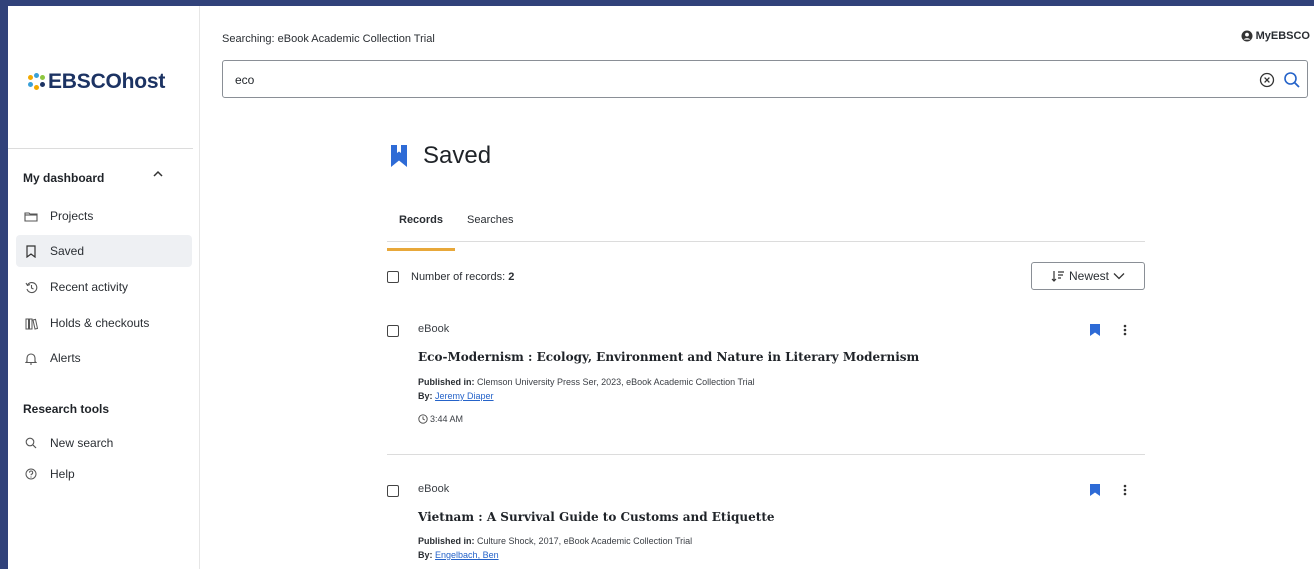 This screenshot has width=1314, height=569. Describe the element at coordinates (64, 178) in the screenshot. I see `dashboard-heading: My dashboard` at that location.